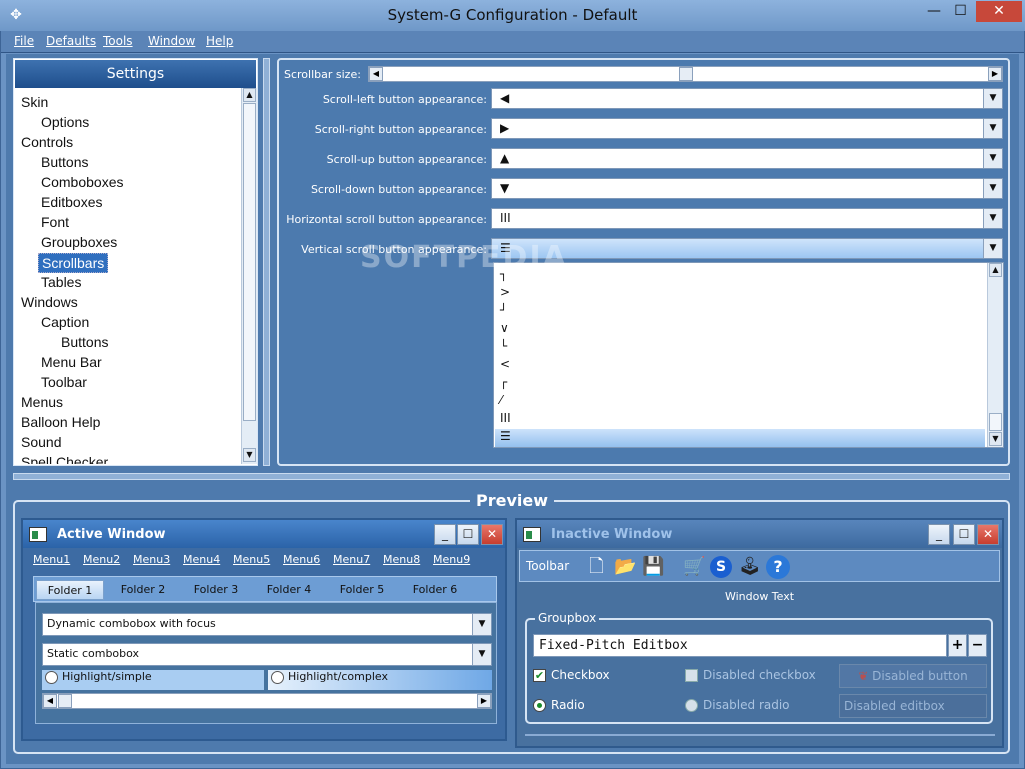 This screenshot has width=1025, height=769. Describe the element at coordinates (79, 242) in the screenshot. I see `tree-item-groupboxes: Groupboxes` at that location.